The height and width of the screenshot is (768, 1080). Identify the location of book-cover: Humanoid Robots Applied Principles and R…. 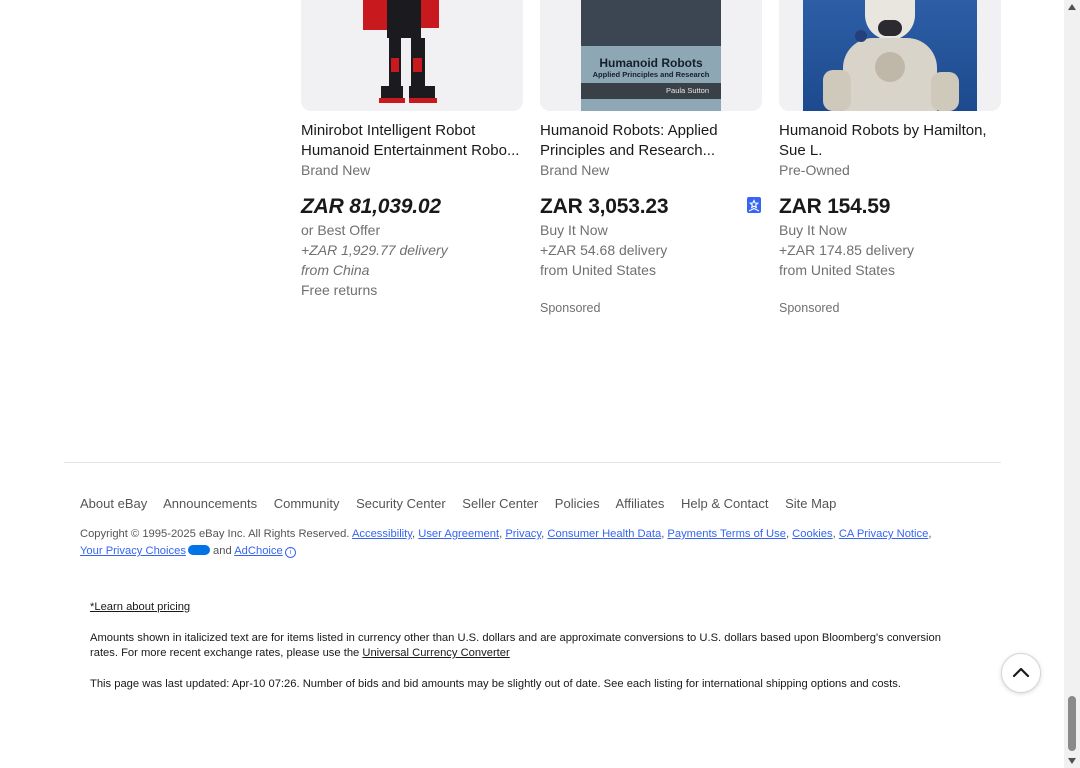
(651, 55).